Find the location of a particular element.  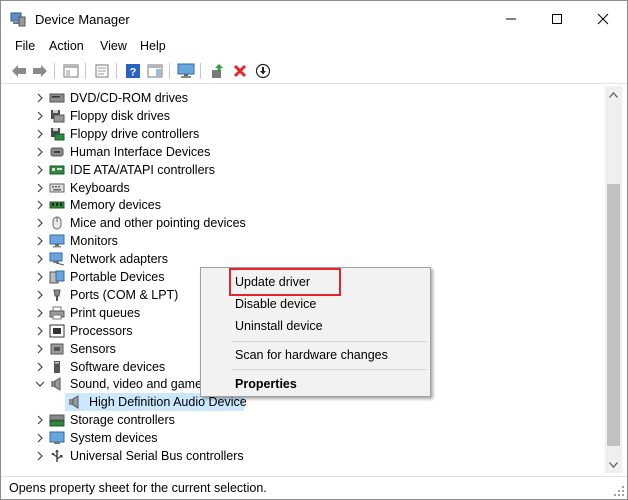

tree-category-item: Storage controllers is located at coordinates (307, 420).